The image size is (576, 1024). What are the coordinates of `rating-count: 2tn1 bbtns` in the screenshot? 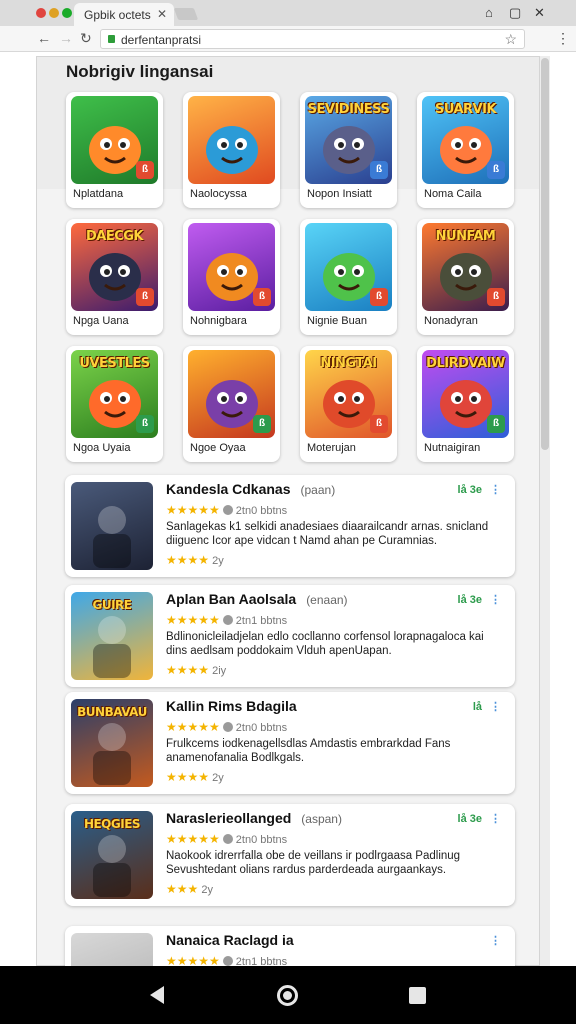 It's located at (261, 621).